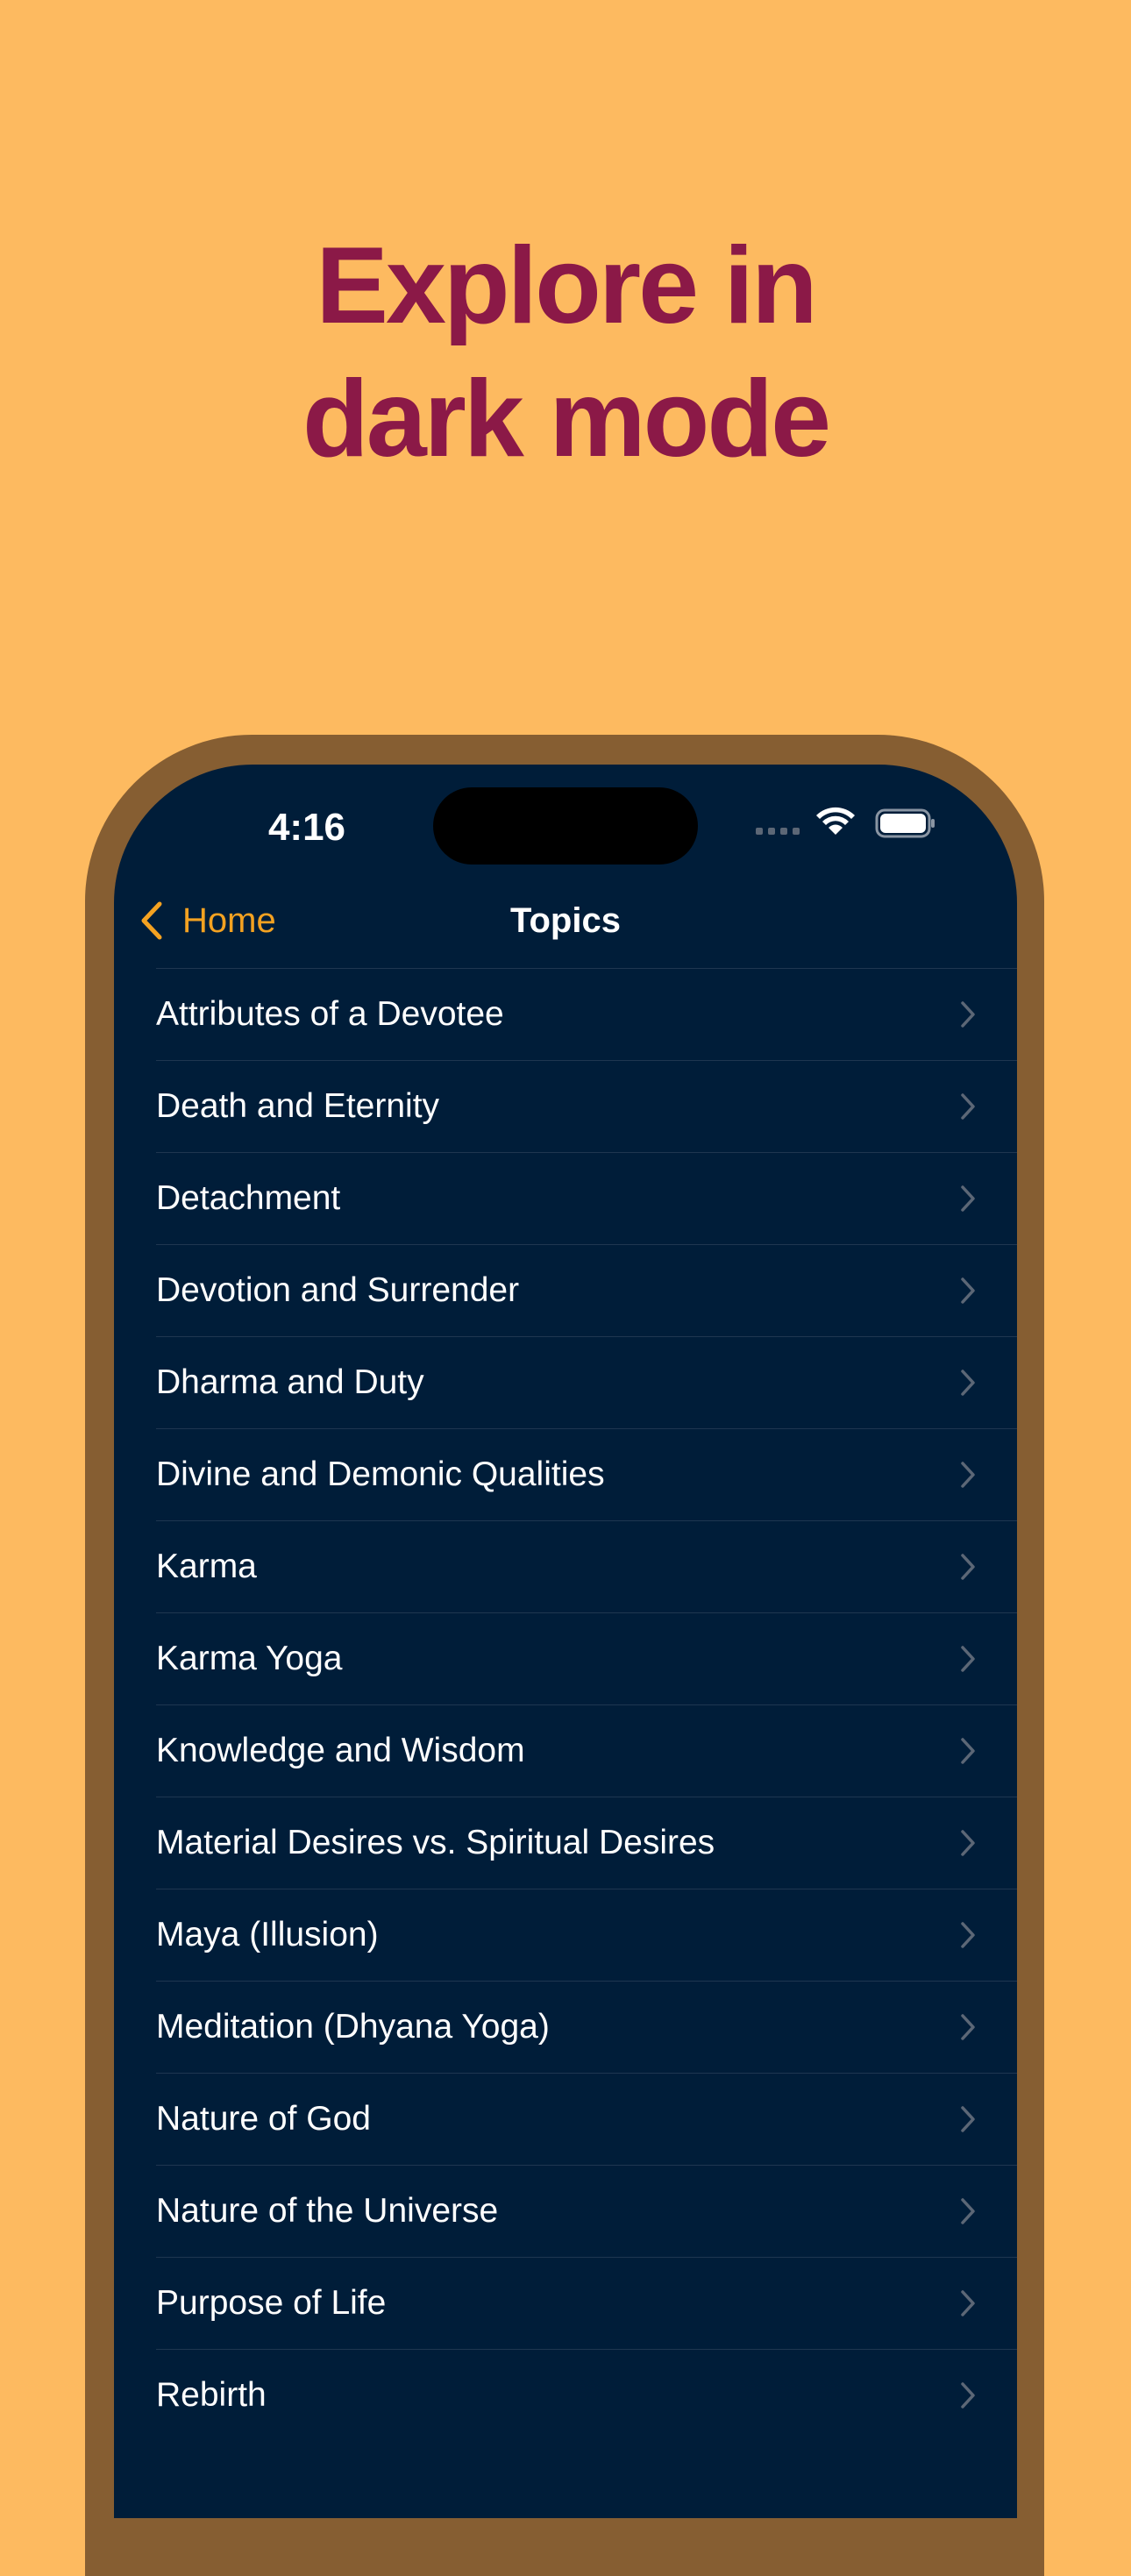 This screenshot has width=1131, height=2576. I want to click on topic-label: Purpose of Life, so click(271, 2303).